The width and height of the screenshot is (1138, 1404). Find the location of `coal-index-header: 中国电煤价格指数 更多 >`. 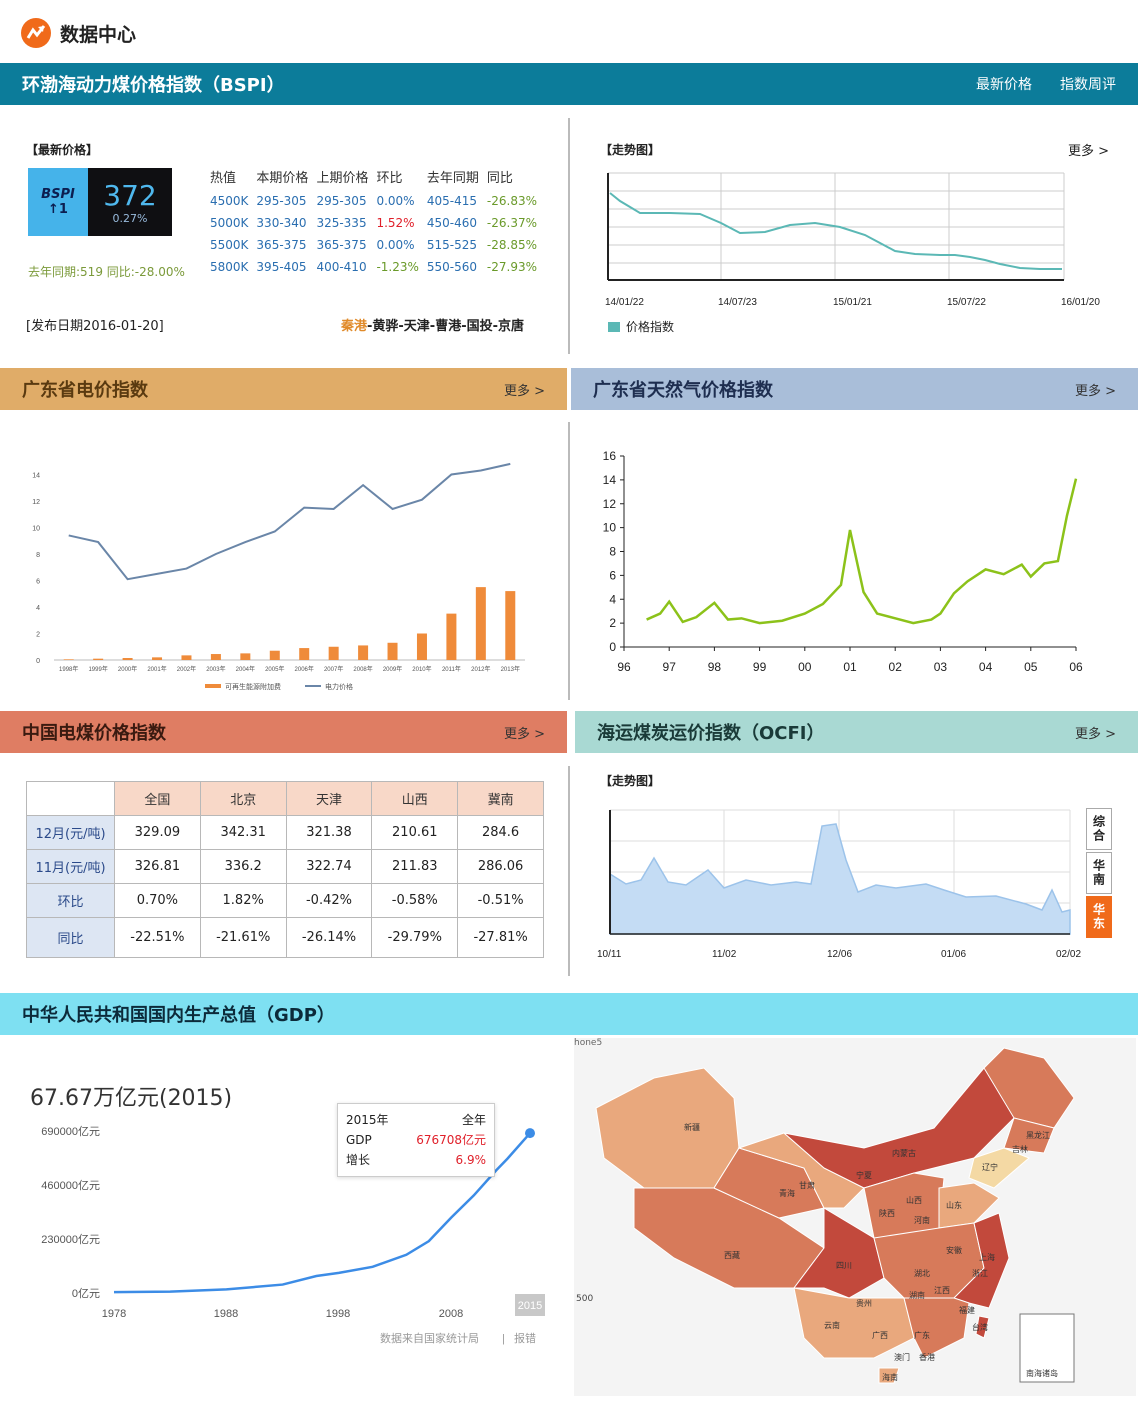

coal-index-header: 中国电煤价格指数 更多 > is located at coordinates (283, 732).